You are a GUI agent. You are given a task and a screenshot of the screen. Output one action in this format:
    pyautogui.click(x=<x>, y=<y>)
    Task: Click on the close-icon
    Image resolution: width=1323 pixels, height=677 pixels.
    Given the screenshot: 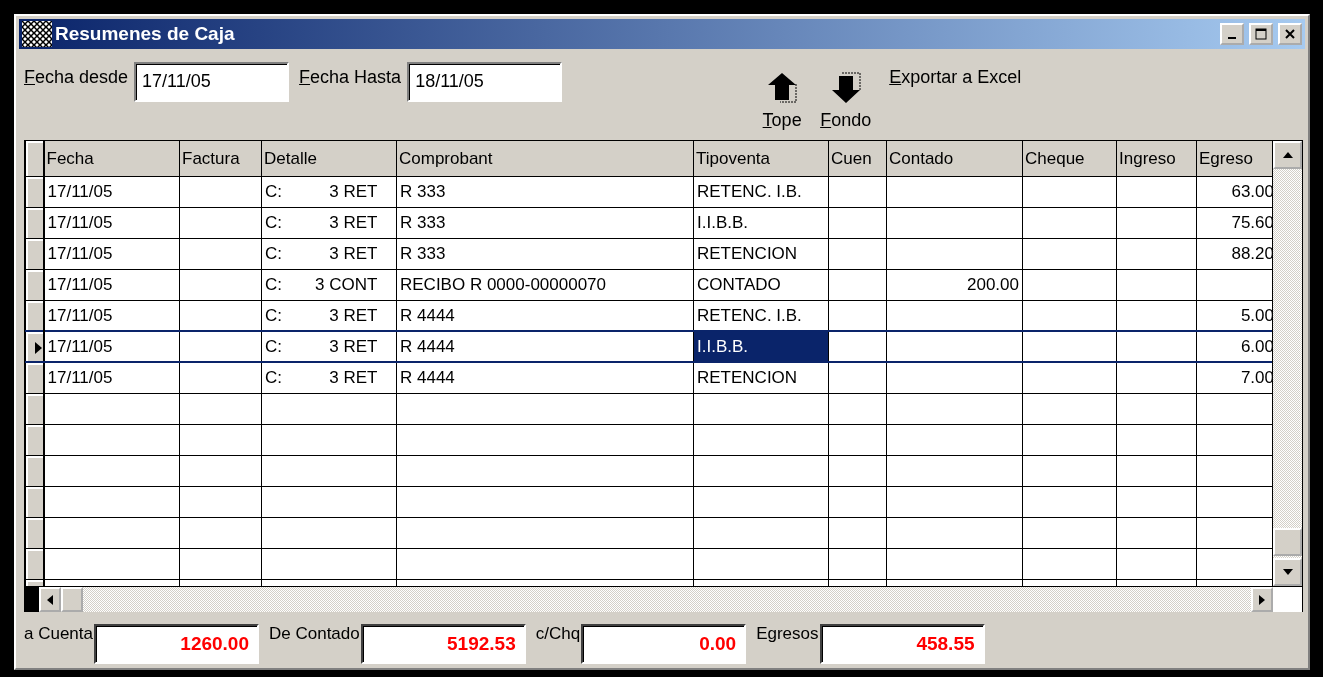 What is the action you would take?
    pyautogui.click(x=1290, y=33)
    